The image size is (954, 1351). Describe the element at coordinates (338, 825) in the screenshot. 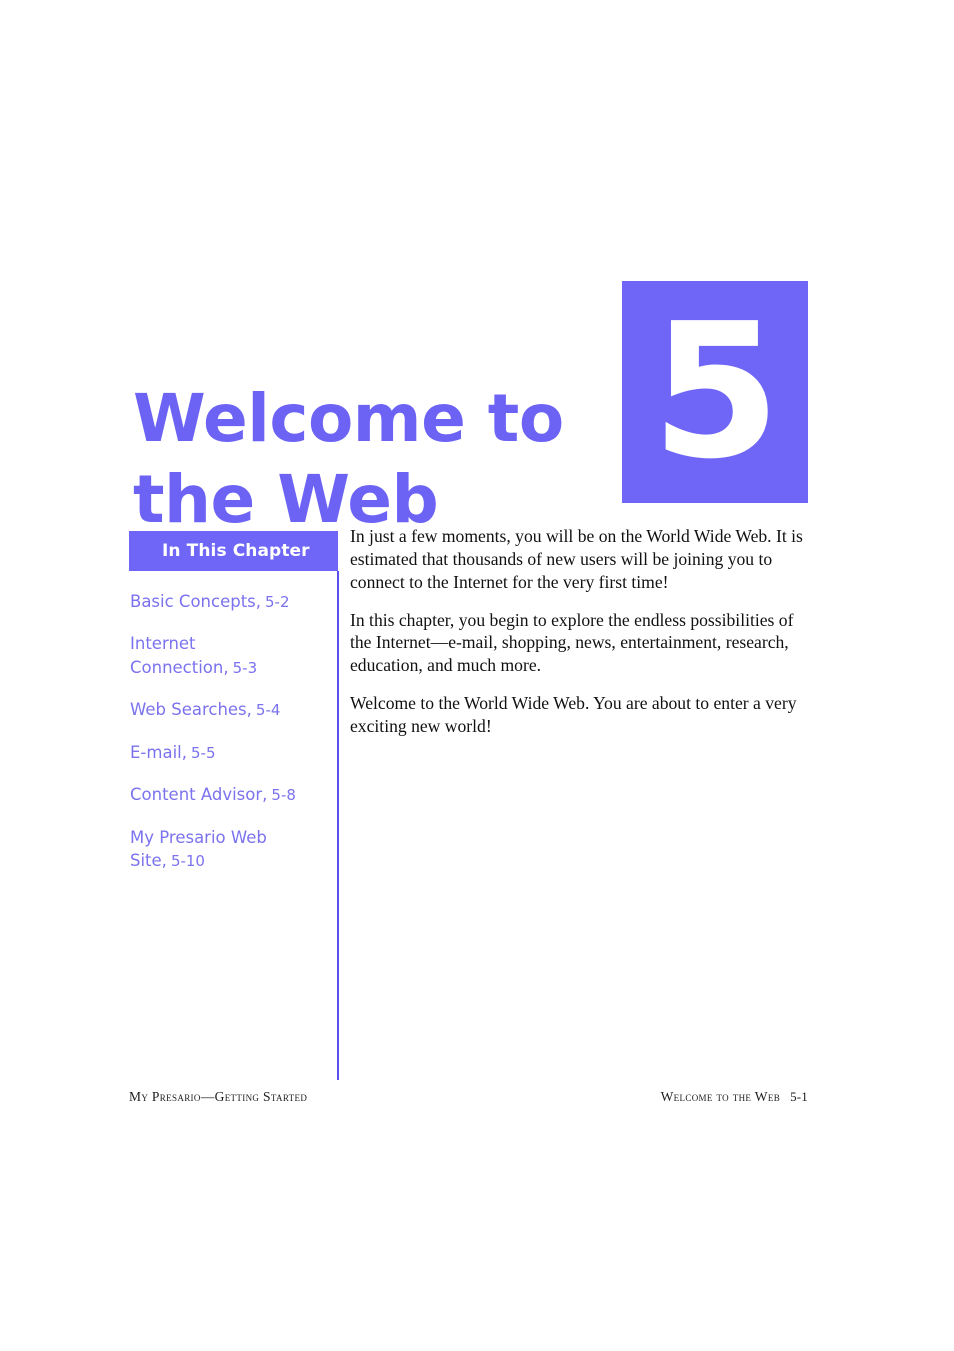

I see `column-divider-rule` at that location.